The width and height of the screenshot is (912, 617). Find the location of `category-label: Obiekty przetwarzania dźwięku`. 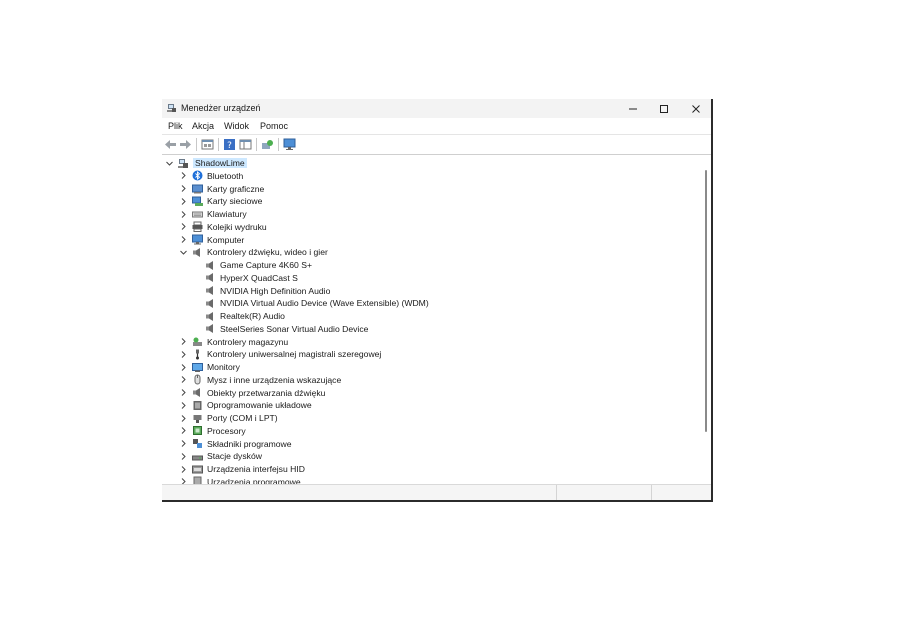

category-label: Obiekty przetwarzania dźwięku is located at coordinates (266, 392).